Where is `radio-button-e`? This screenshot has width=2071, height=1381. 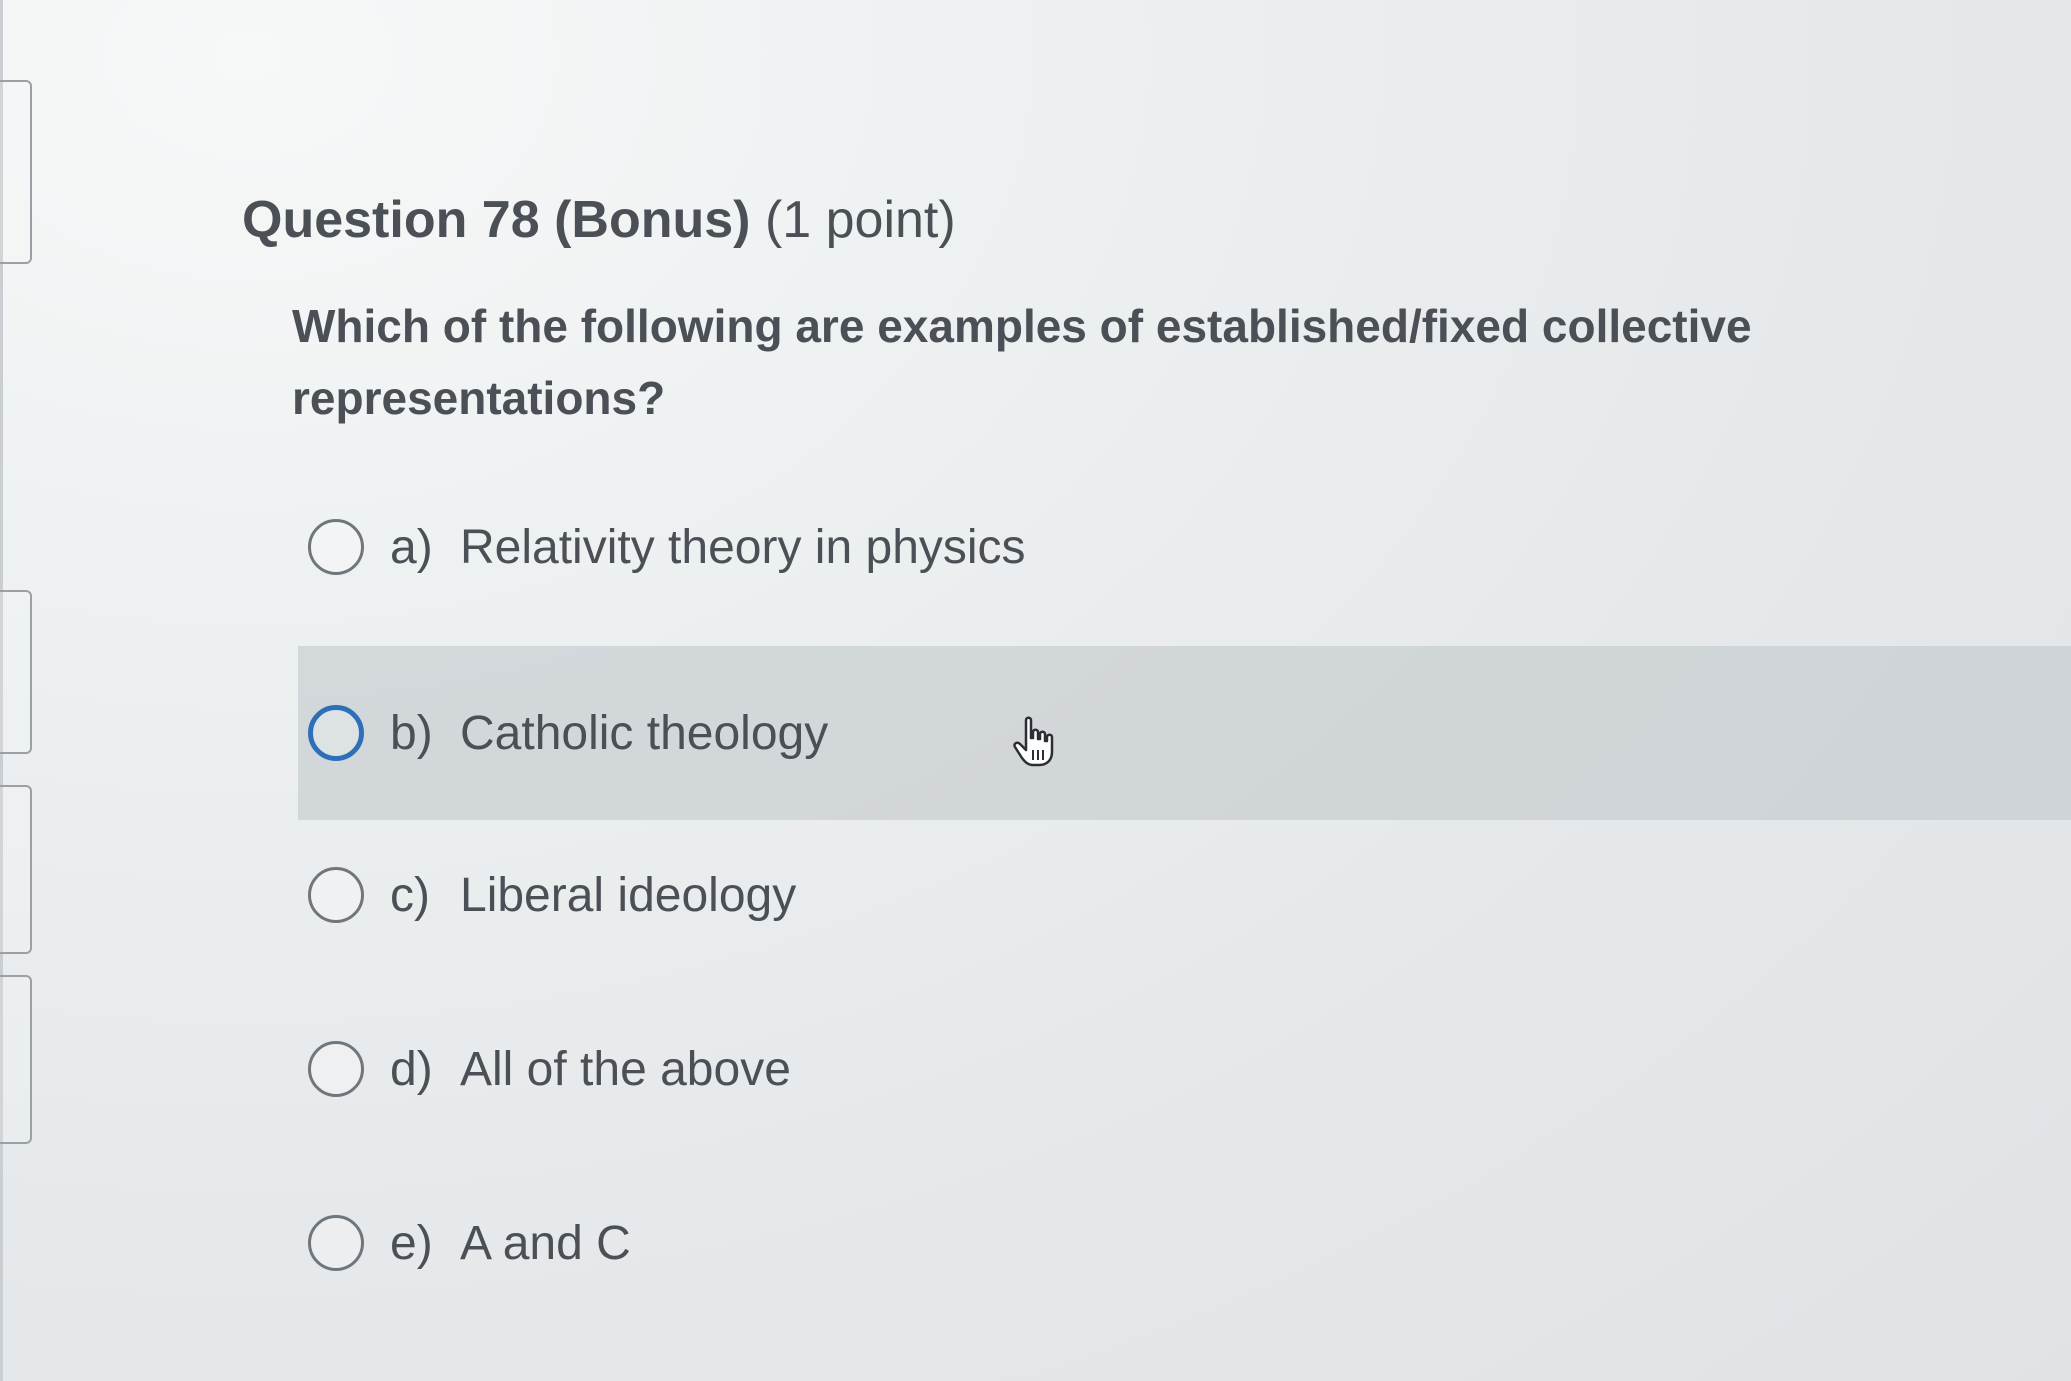
radio-button-e is located at coordinates (336, 1243).